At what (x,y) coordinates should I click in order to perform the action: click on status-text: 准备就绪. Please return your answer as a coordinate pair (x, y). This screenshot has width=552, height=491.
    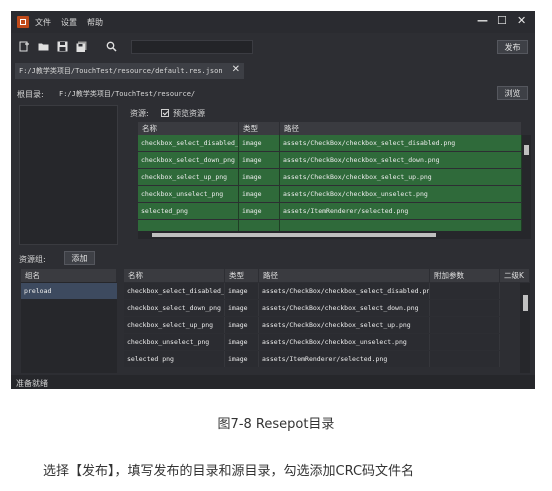
    Looking at the image, I should click on (32, 383).